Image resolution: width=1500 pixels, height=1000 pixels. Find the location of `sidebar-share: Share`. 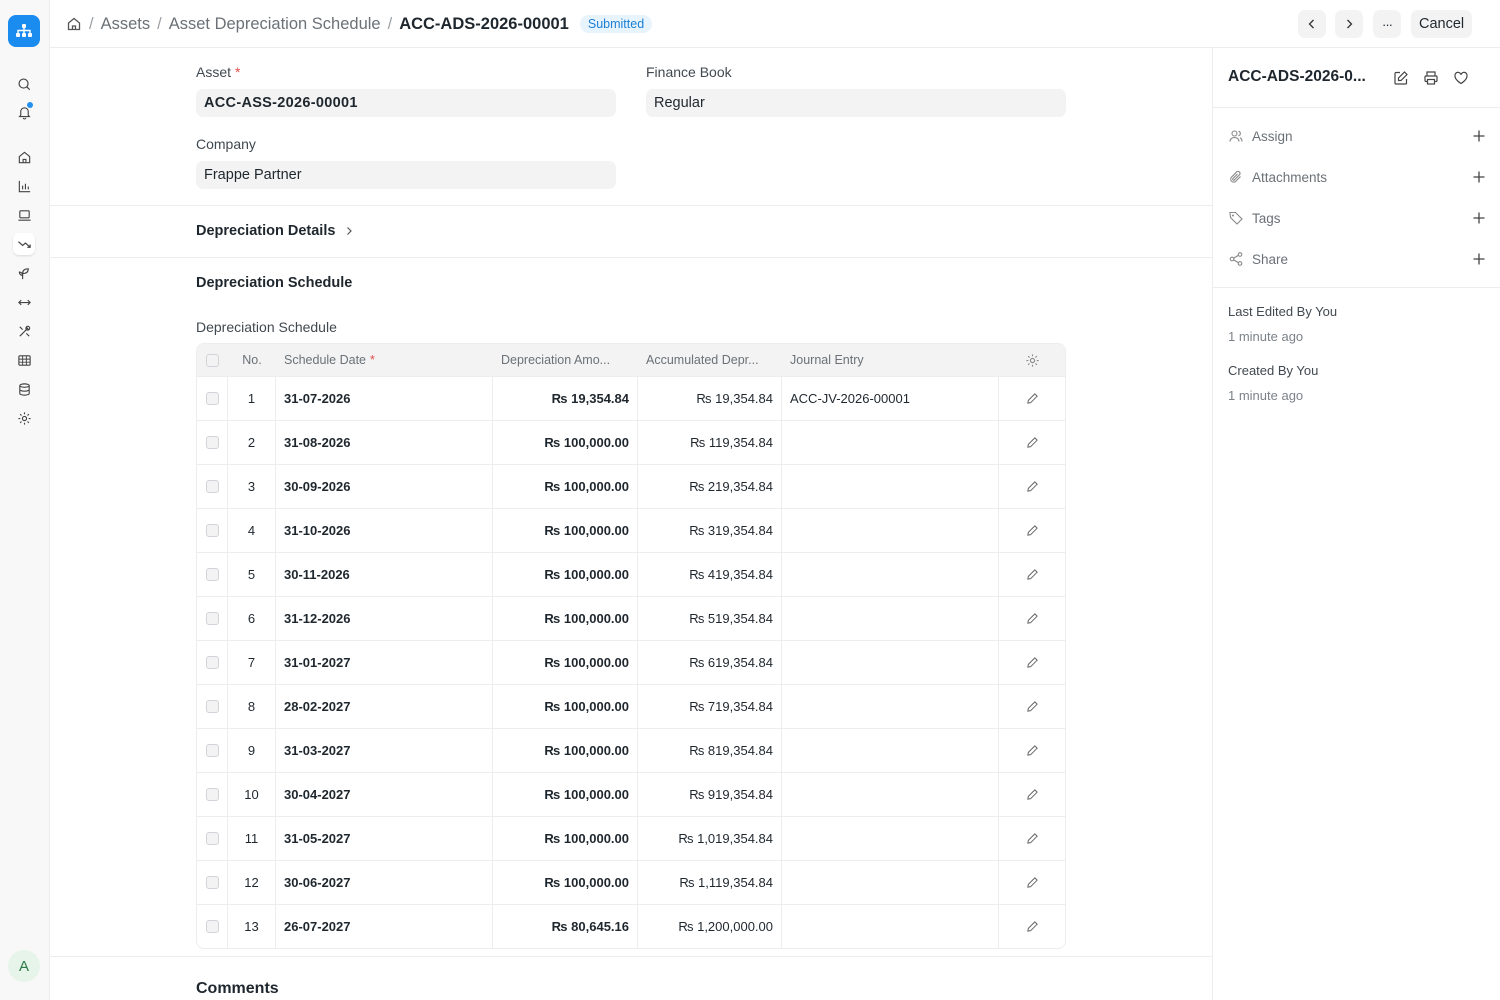

sidebar-share: Share is located at coordinates (1357, 259).